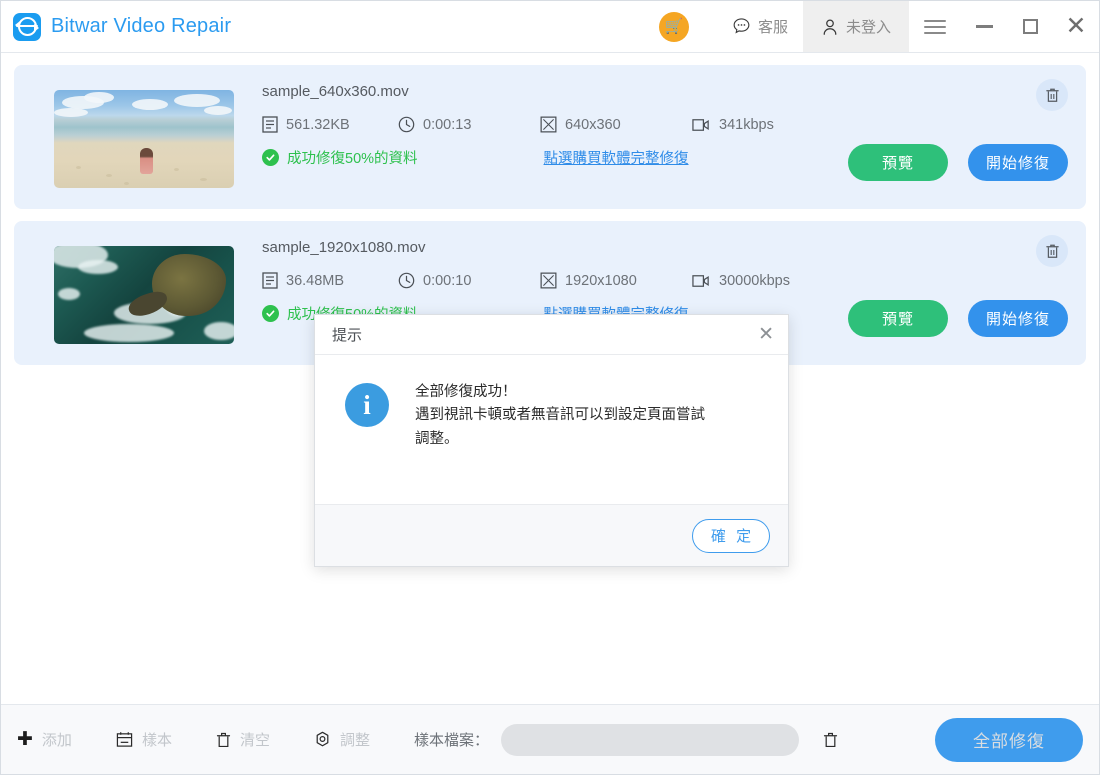 The height and width of the screenshot is (775, 1100). What do you see at coordinates (830, 27) in the screenshot?
I see `person-icon` at bounding box center [830, 27].